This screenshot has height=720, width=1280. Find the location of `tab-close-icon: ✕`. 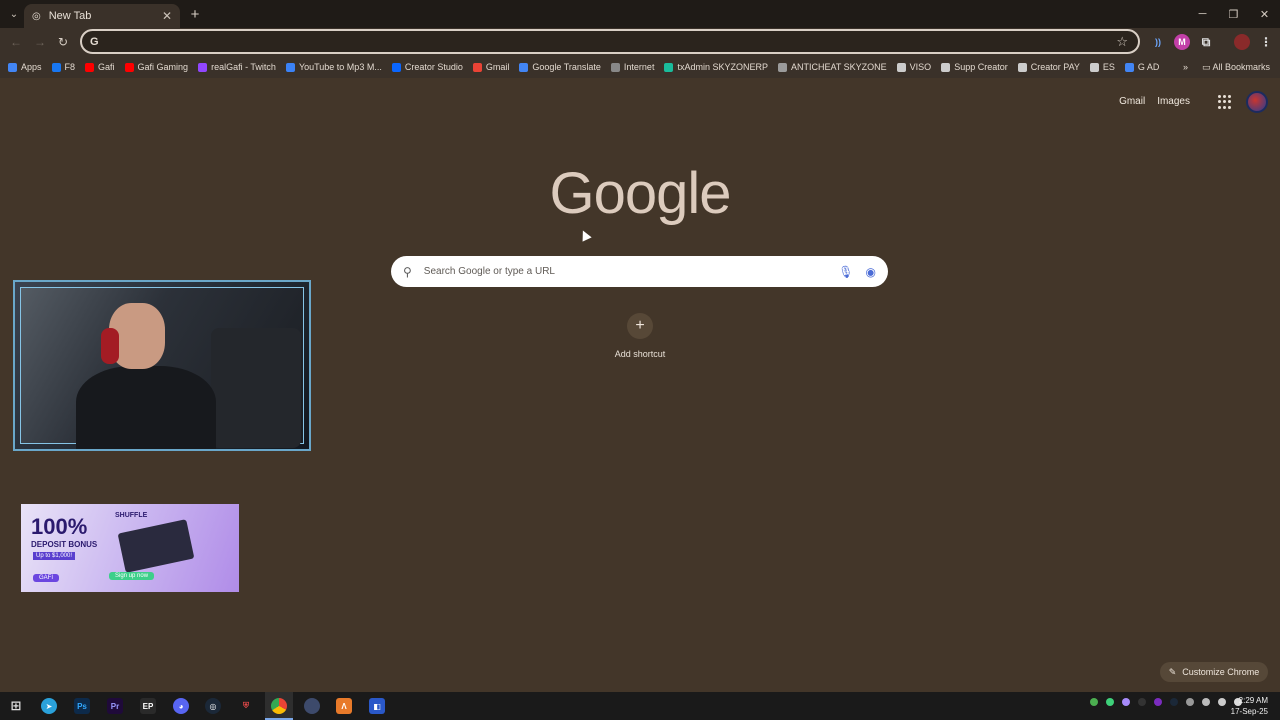

tab-close-icon: ✕ is located at coordinates (167, 16).